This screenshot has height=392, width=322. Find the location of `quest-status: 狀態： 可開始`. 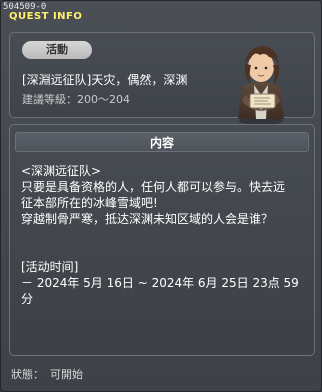

quest-status: 狀態： 可開始 is located at coordinates (47, 374).